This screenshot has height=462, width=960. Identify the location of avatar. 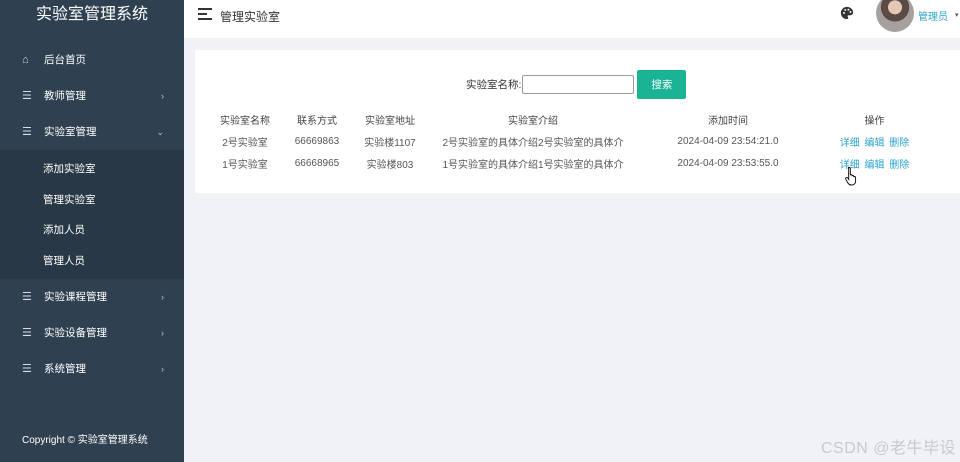
(895, 16).